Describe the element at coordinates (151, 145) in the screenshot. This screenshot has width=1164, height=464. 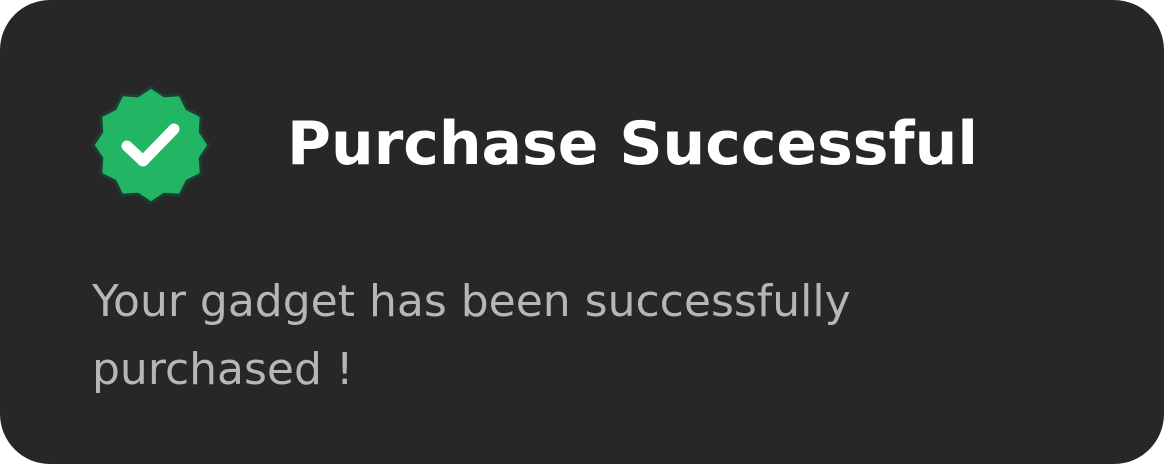
I see `verified-check-badge-icon` at that location.